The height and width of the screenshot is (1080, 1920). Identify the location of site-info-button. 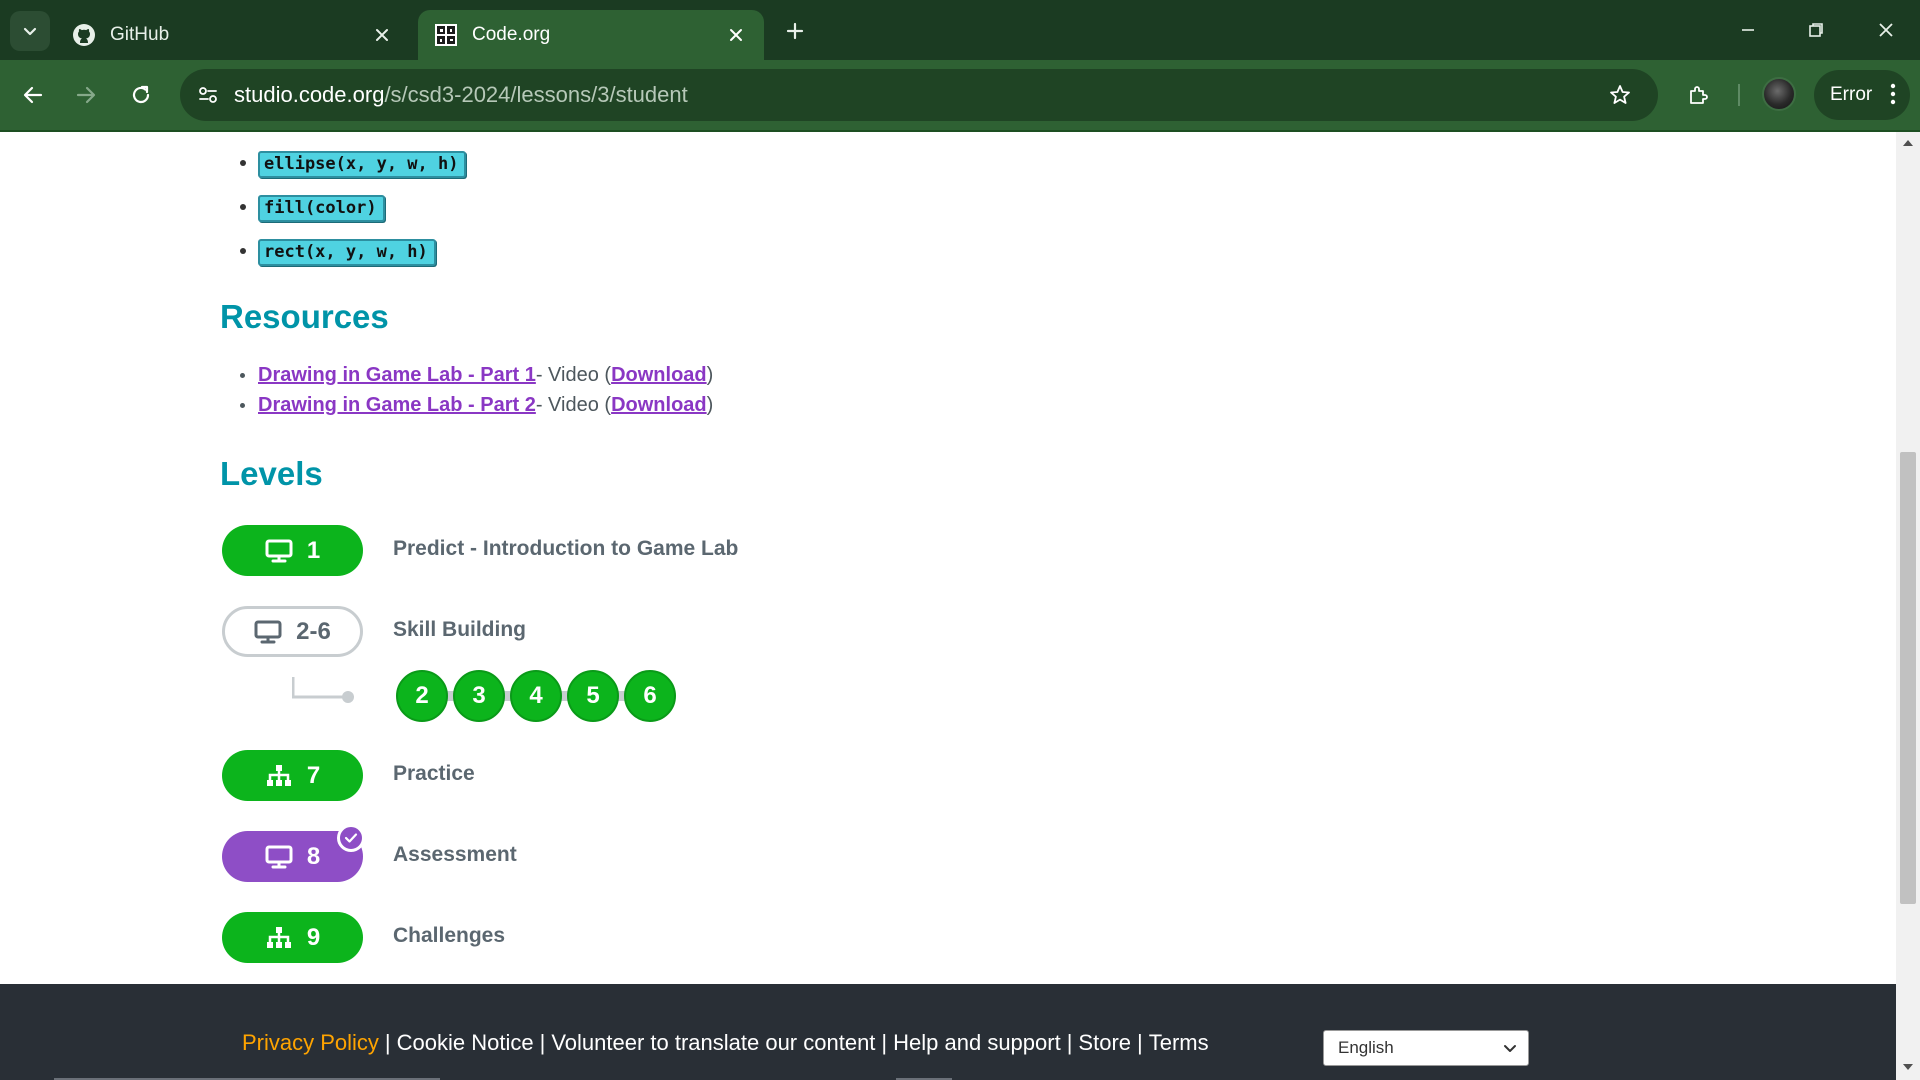
(208, 95).